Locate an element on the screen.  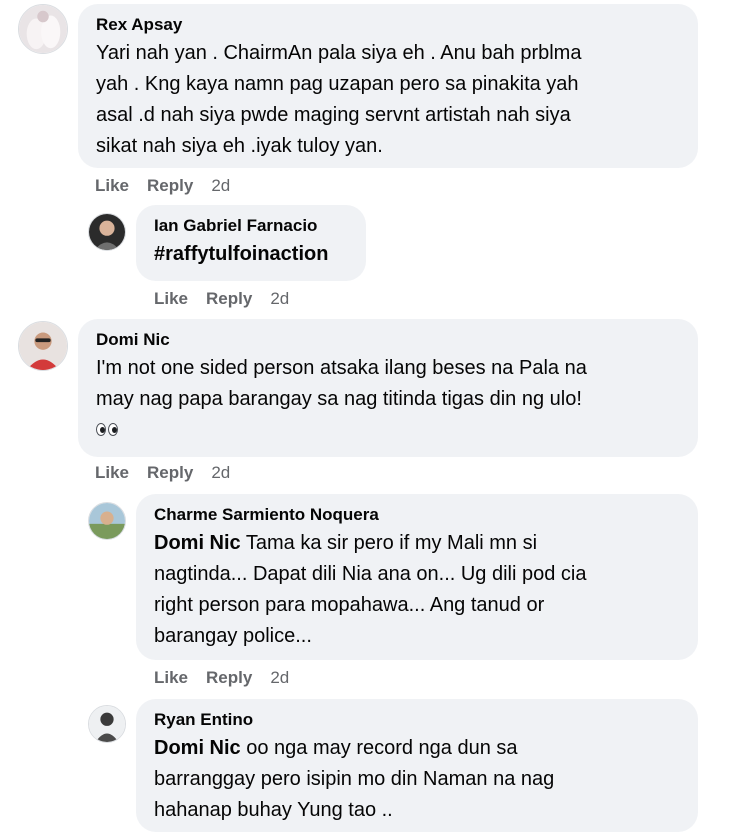
comment-text: #raffytulfoinaction is located at coordinates (251, 254).